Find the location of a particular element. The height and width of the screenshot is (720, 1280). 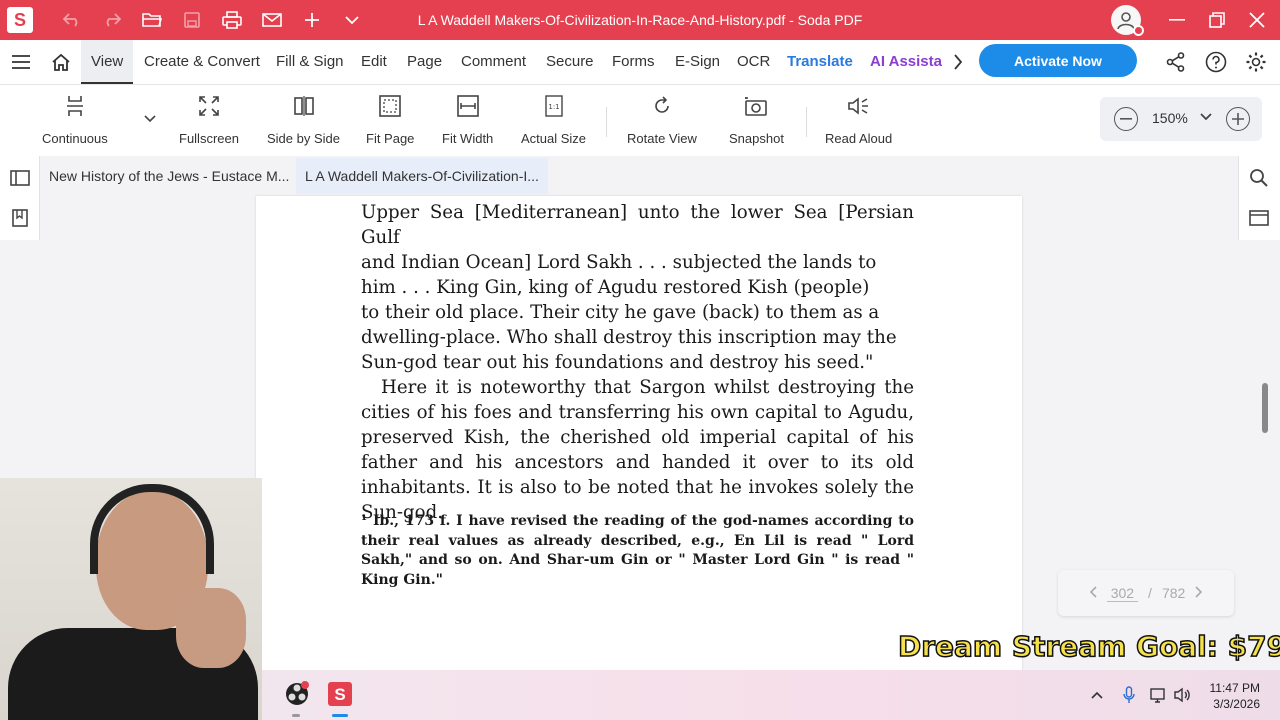

taskbar-indicator is located at coordinates (296, 715).